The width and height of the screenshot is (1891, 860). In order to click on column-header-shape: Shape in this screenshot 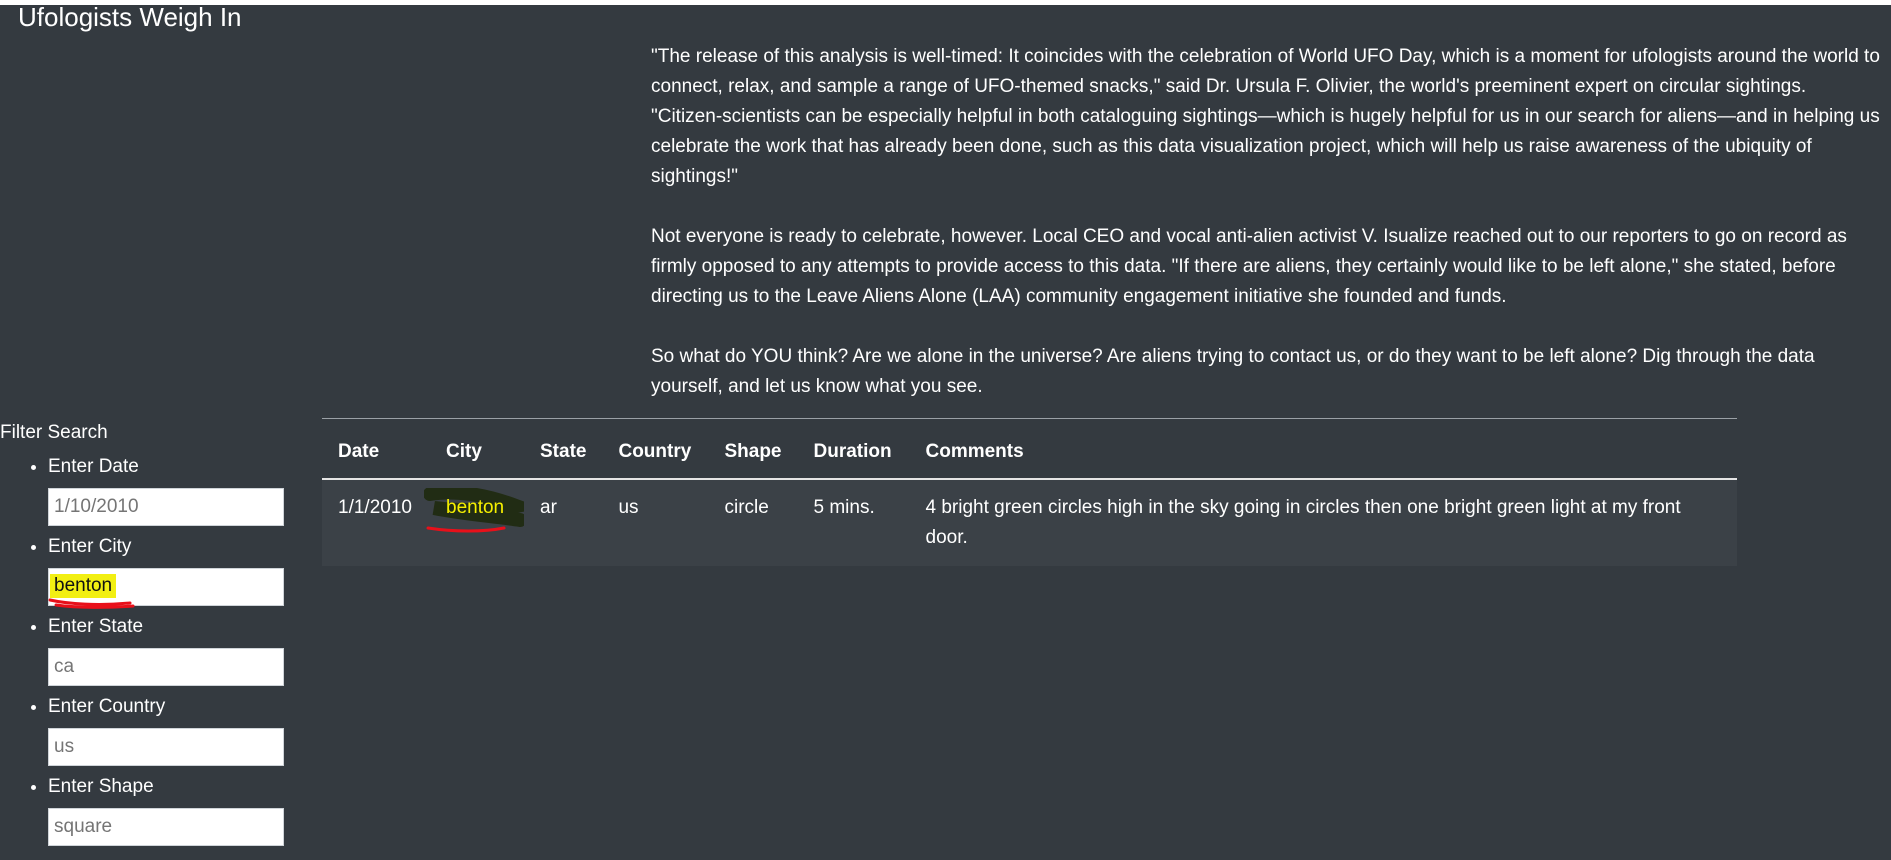, I will do `click(753, 453)`.